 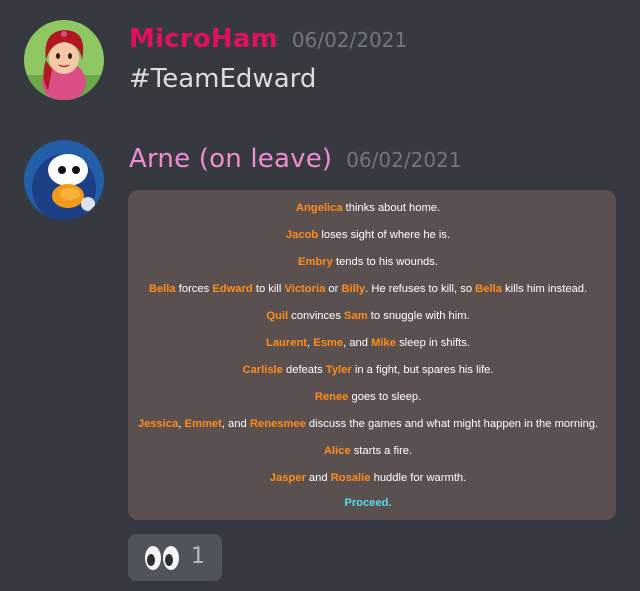 I want to click on event-text: defeats, so click(x=304, y=370).